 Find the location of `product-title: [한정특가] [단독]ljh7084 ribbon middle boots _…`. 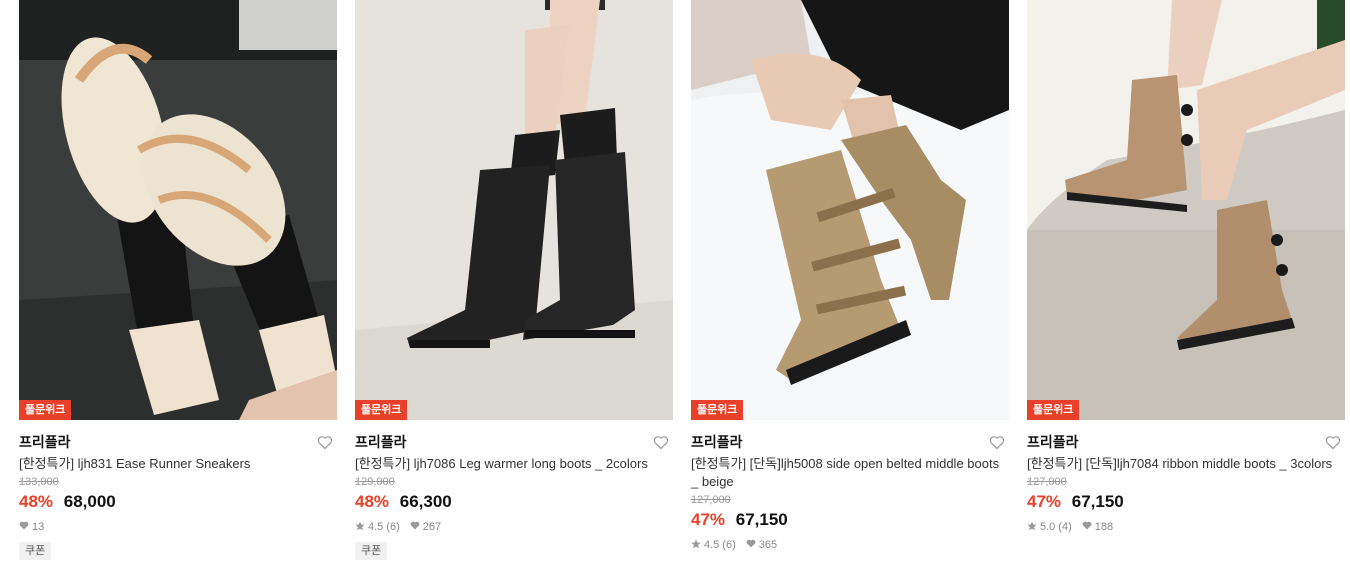

product-title: [한정특가] [단독]ljh7084 ribbon middle boots _… is located at coordinates (1186, 464).